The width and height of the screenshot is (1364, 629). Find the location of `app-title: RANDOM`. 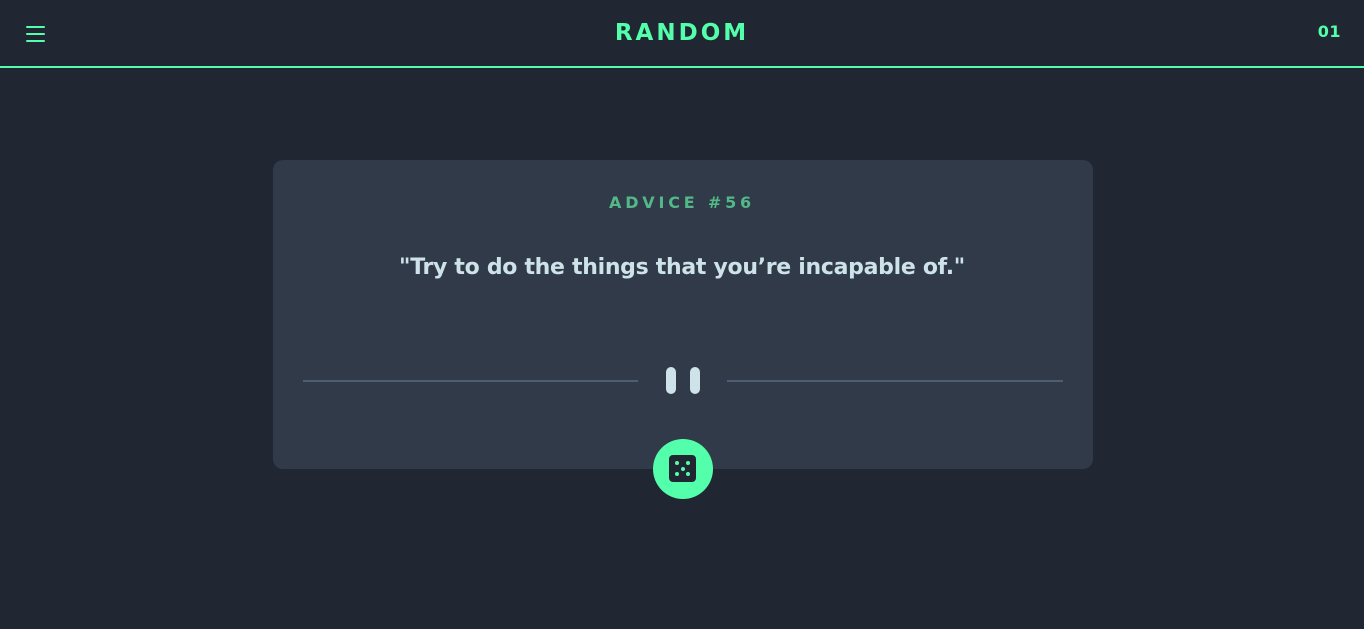

app-title: RANDOM is located at coordinates (682, 33).